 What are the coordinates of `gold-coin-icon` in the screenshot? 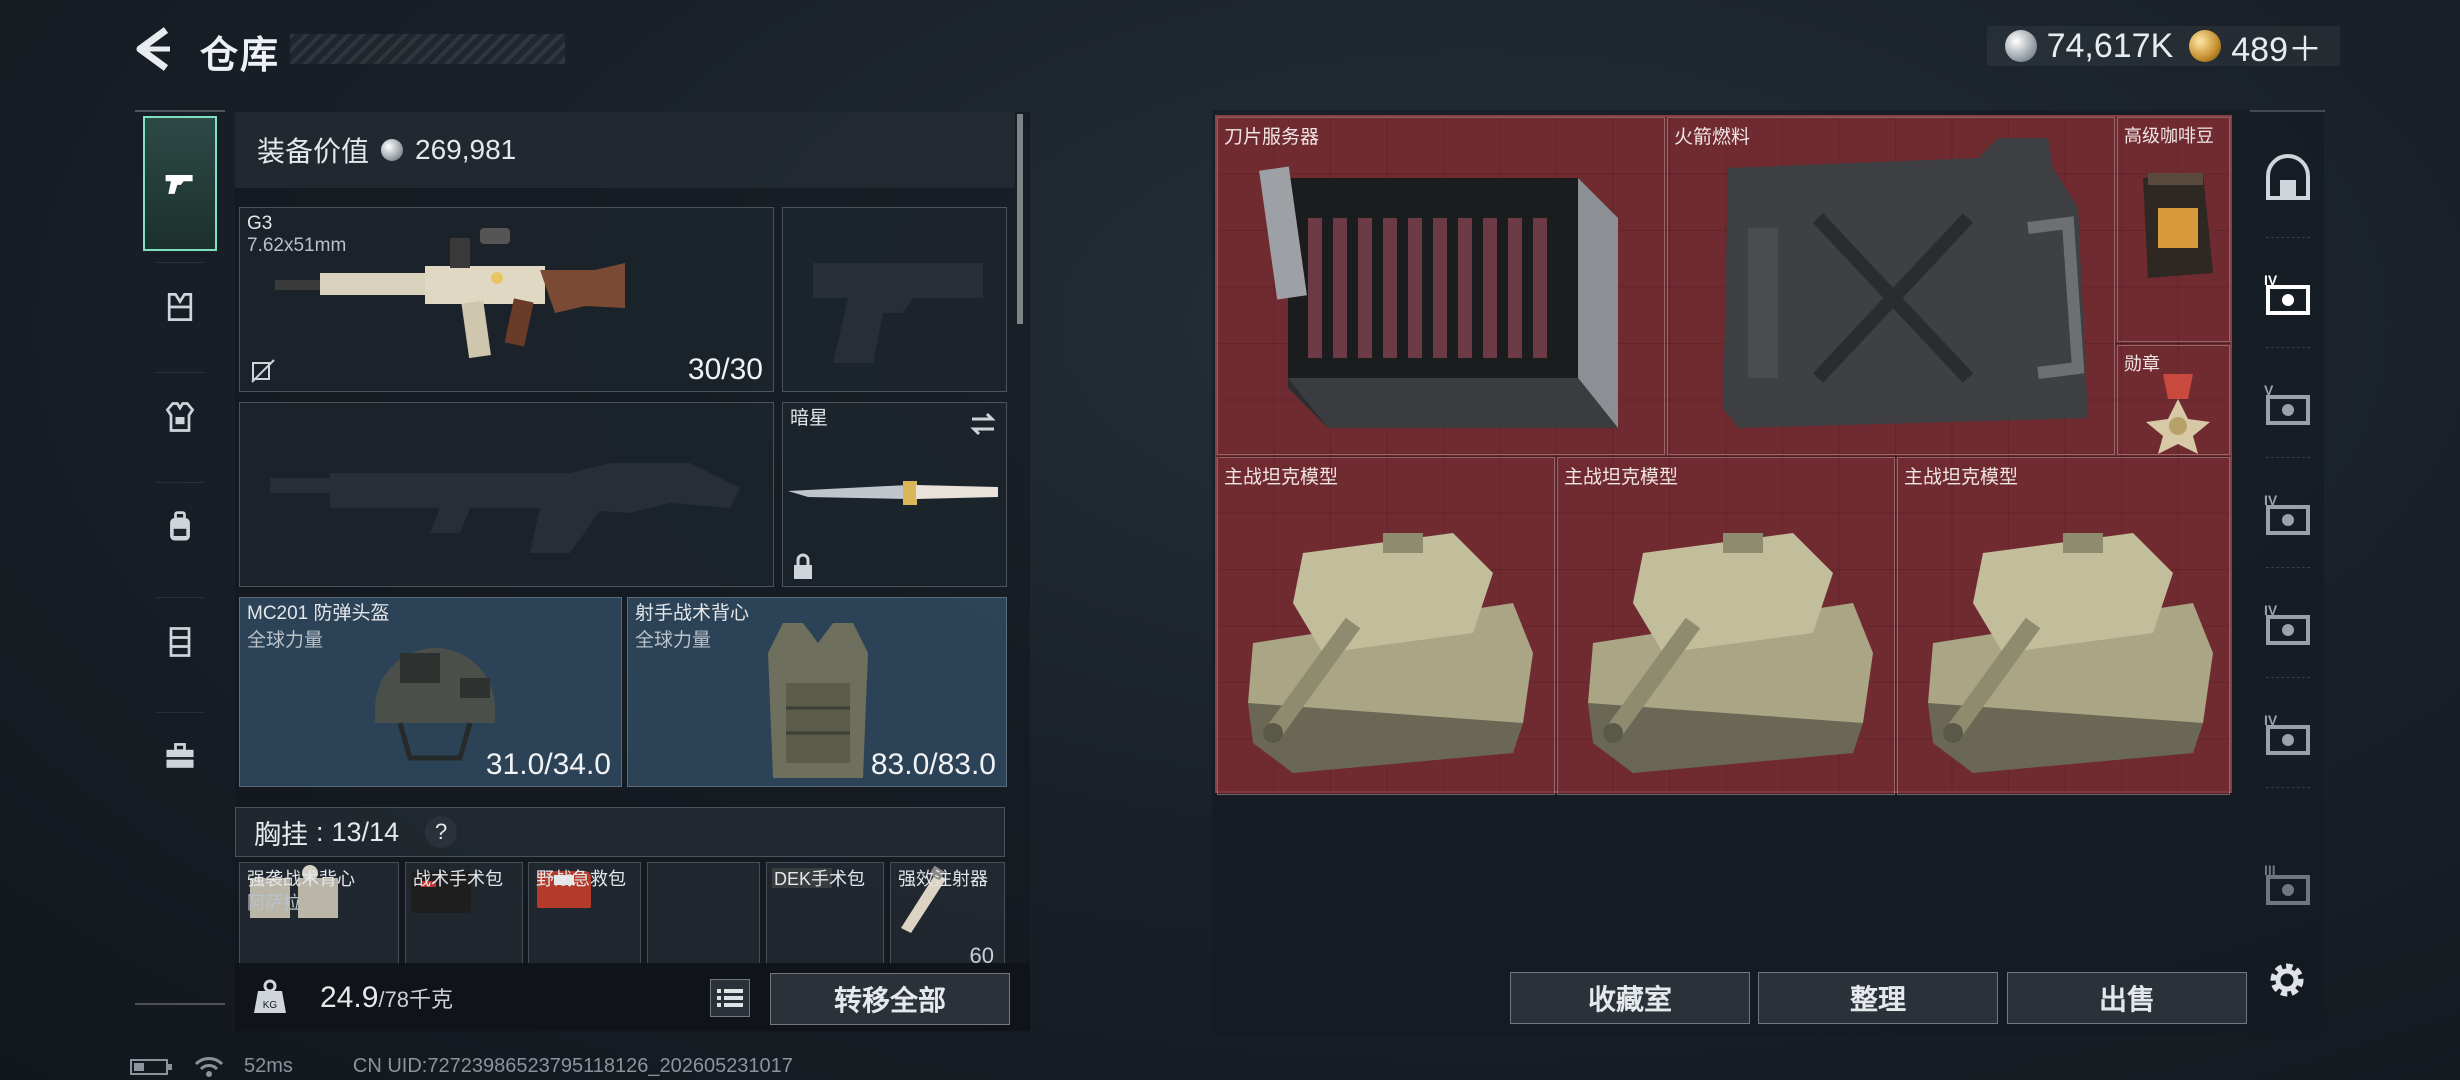 It's located at (2205, 46).